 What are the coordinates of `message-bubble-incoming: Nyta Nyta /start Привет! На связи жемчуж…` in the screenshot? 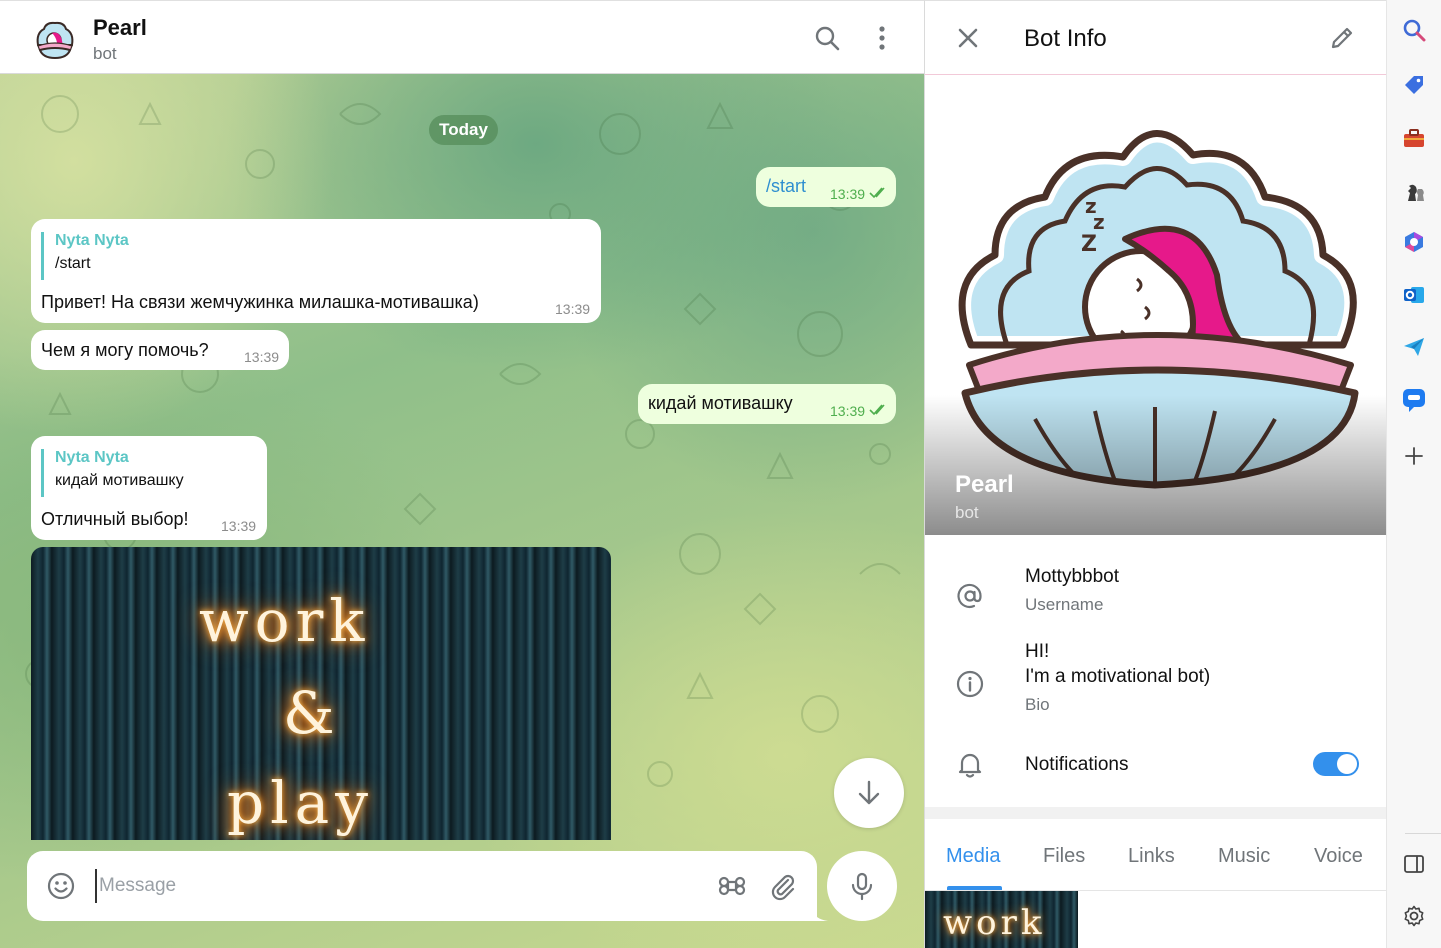 It's located at (316, 271).